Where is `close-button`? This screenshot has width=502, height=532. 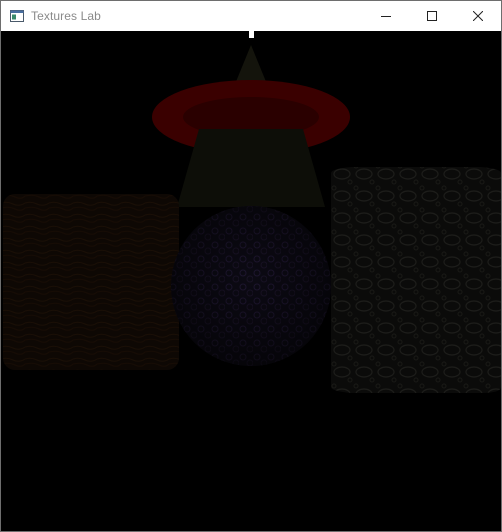
close-button is located at coordinates (478, 16).